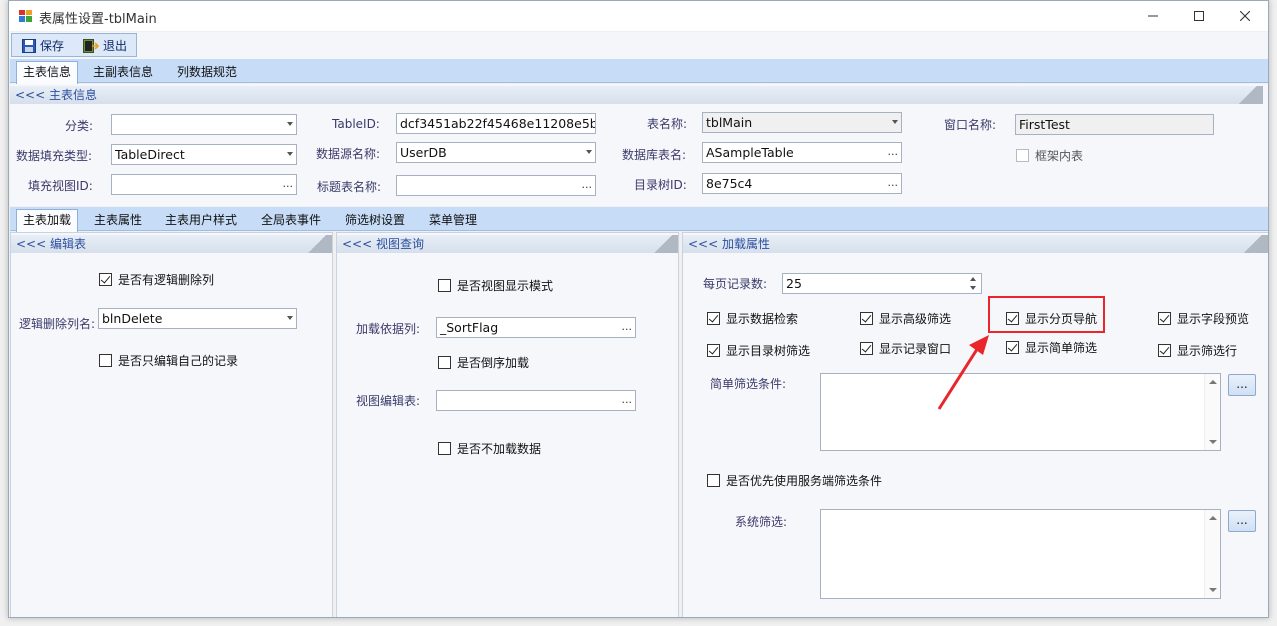  I want to click on tableid-value: dcf3451ab22f45468e11208e5b849, so click(497, 123).